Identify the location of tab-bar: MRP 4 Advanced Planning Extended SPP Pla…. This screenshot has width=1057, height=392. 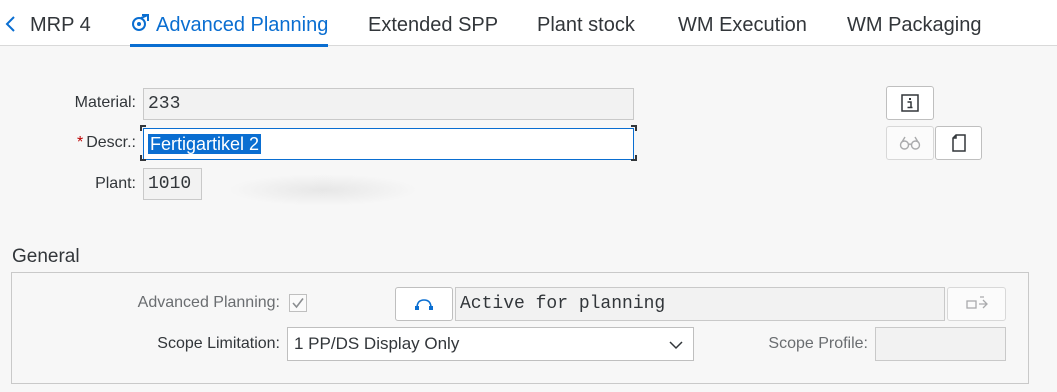
(528, 23).